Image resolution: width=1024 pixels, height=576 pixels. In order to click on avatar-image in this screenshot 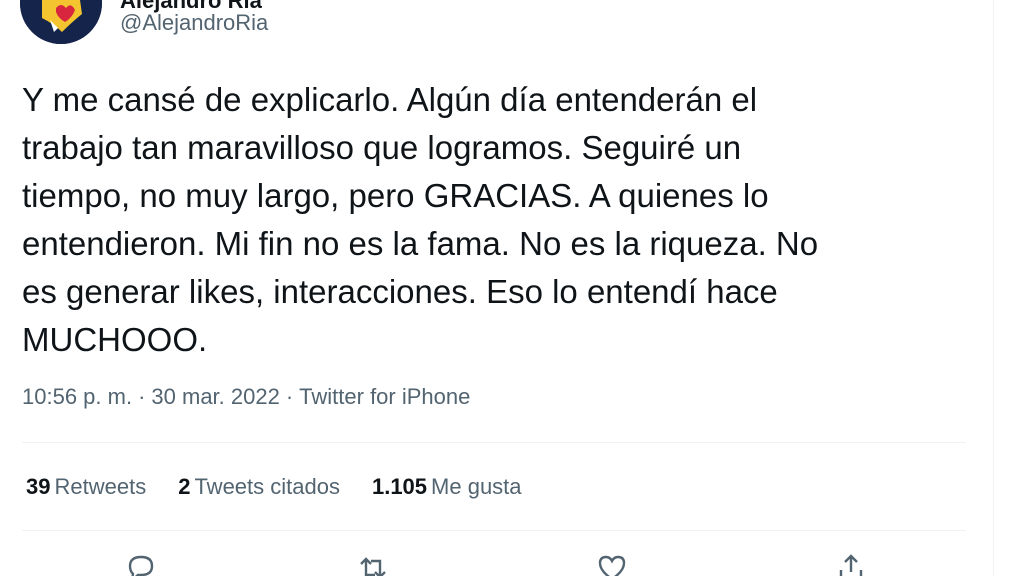, I will do `click(61, 22)`.